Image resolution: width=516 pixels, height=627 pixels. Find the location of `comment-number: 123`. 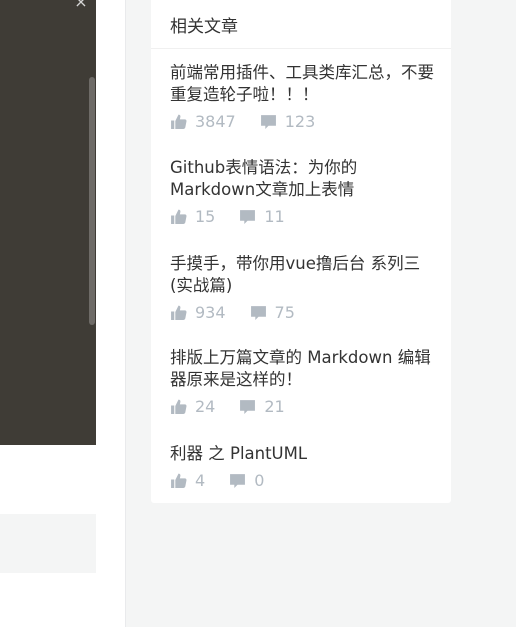

comment-number: 123 is located at coordinates (300, 121).